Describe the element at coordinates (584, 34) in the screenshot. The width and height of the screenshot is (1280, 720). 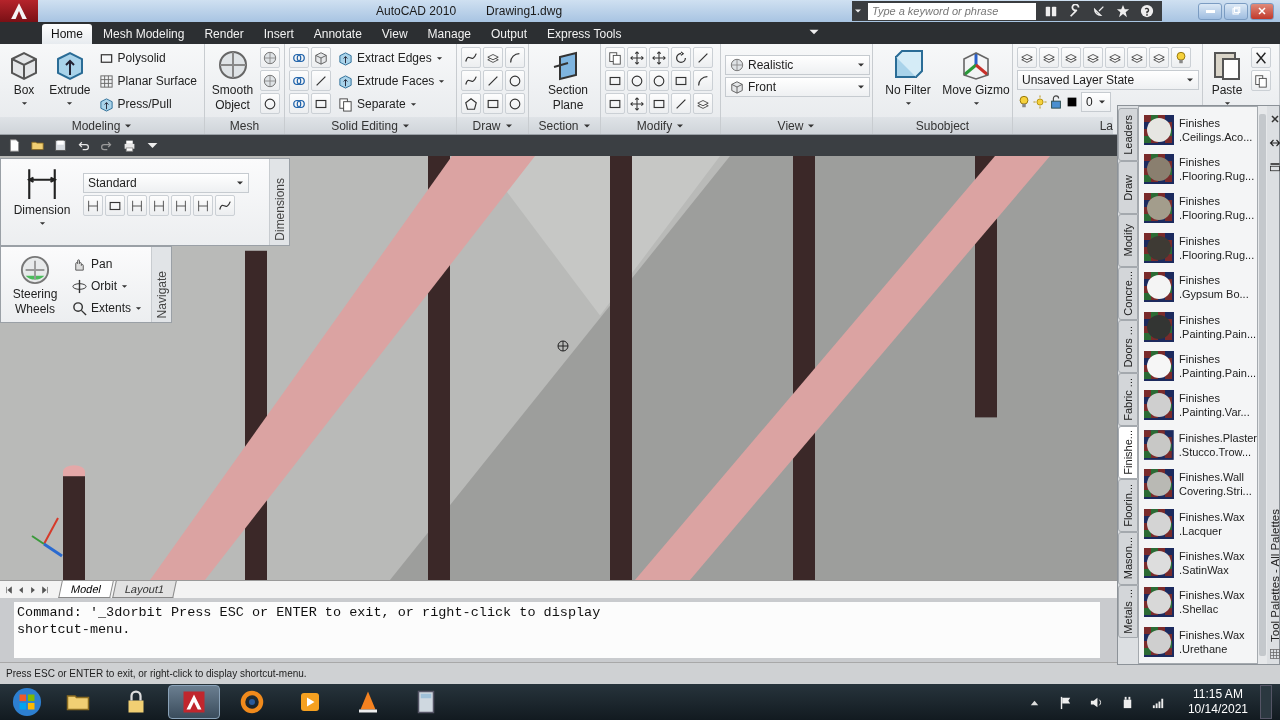
I see `ribbon-tab: Express Tools` at that location.